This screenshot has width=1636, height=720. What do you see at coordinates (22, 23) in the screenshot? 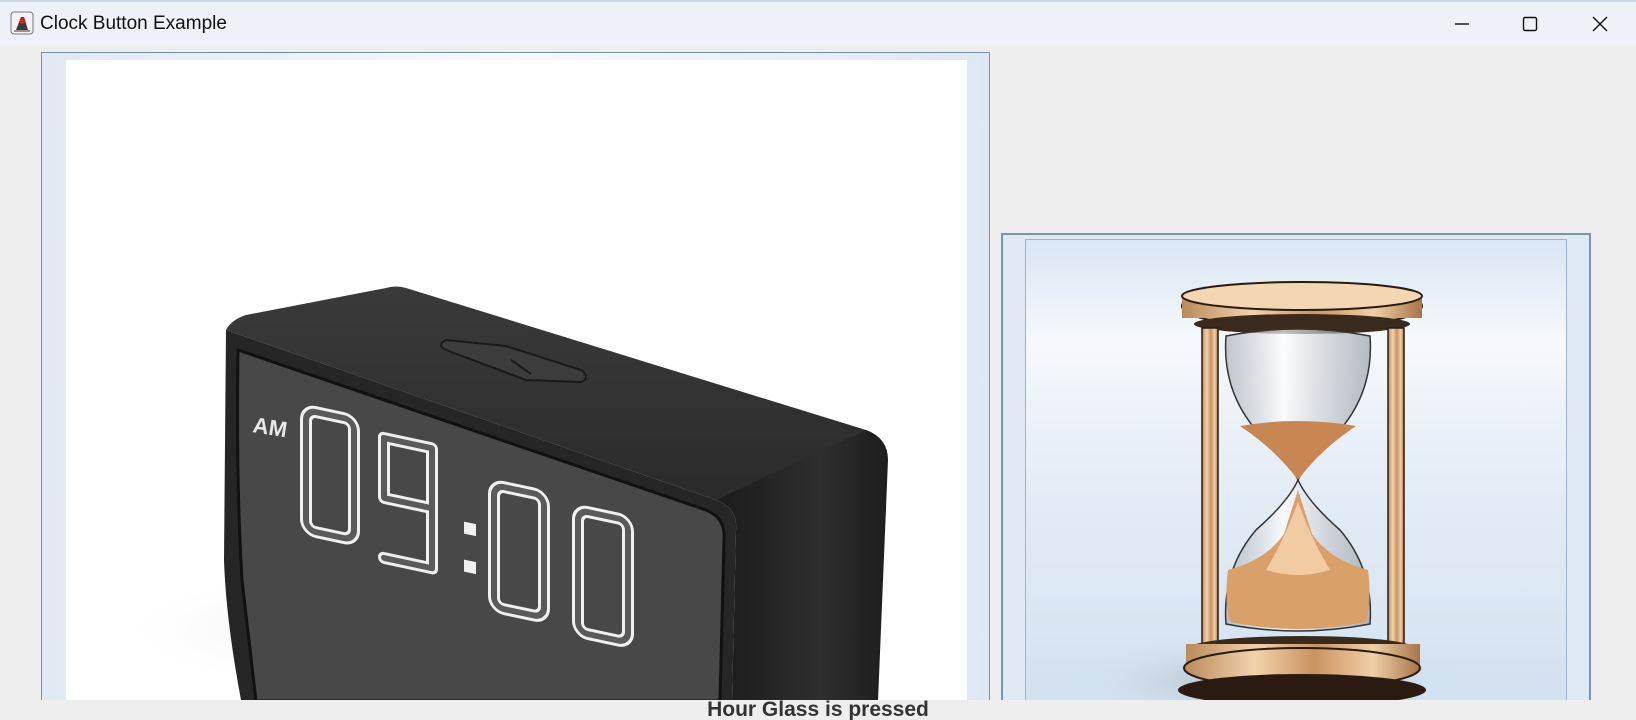
I see `java-duke-icon` at bounding box center [22, 23].